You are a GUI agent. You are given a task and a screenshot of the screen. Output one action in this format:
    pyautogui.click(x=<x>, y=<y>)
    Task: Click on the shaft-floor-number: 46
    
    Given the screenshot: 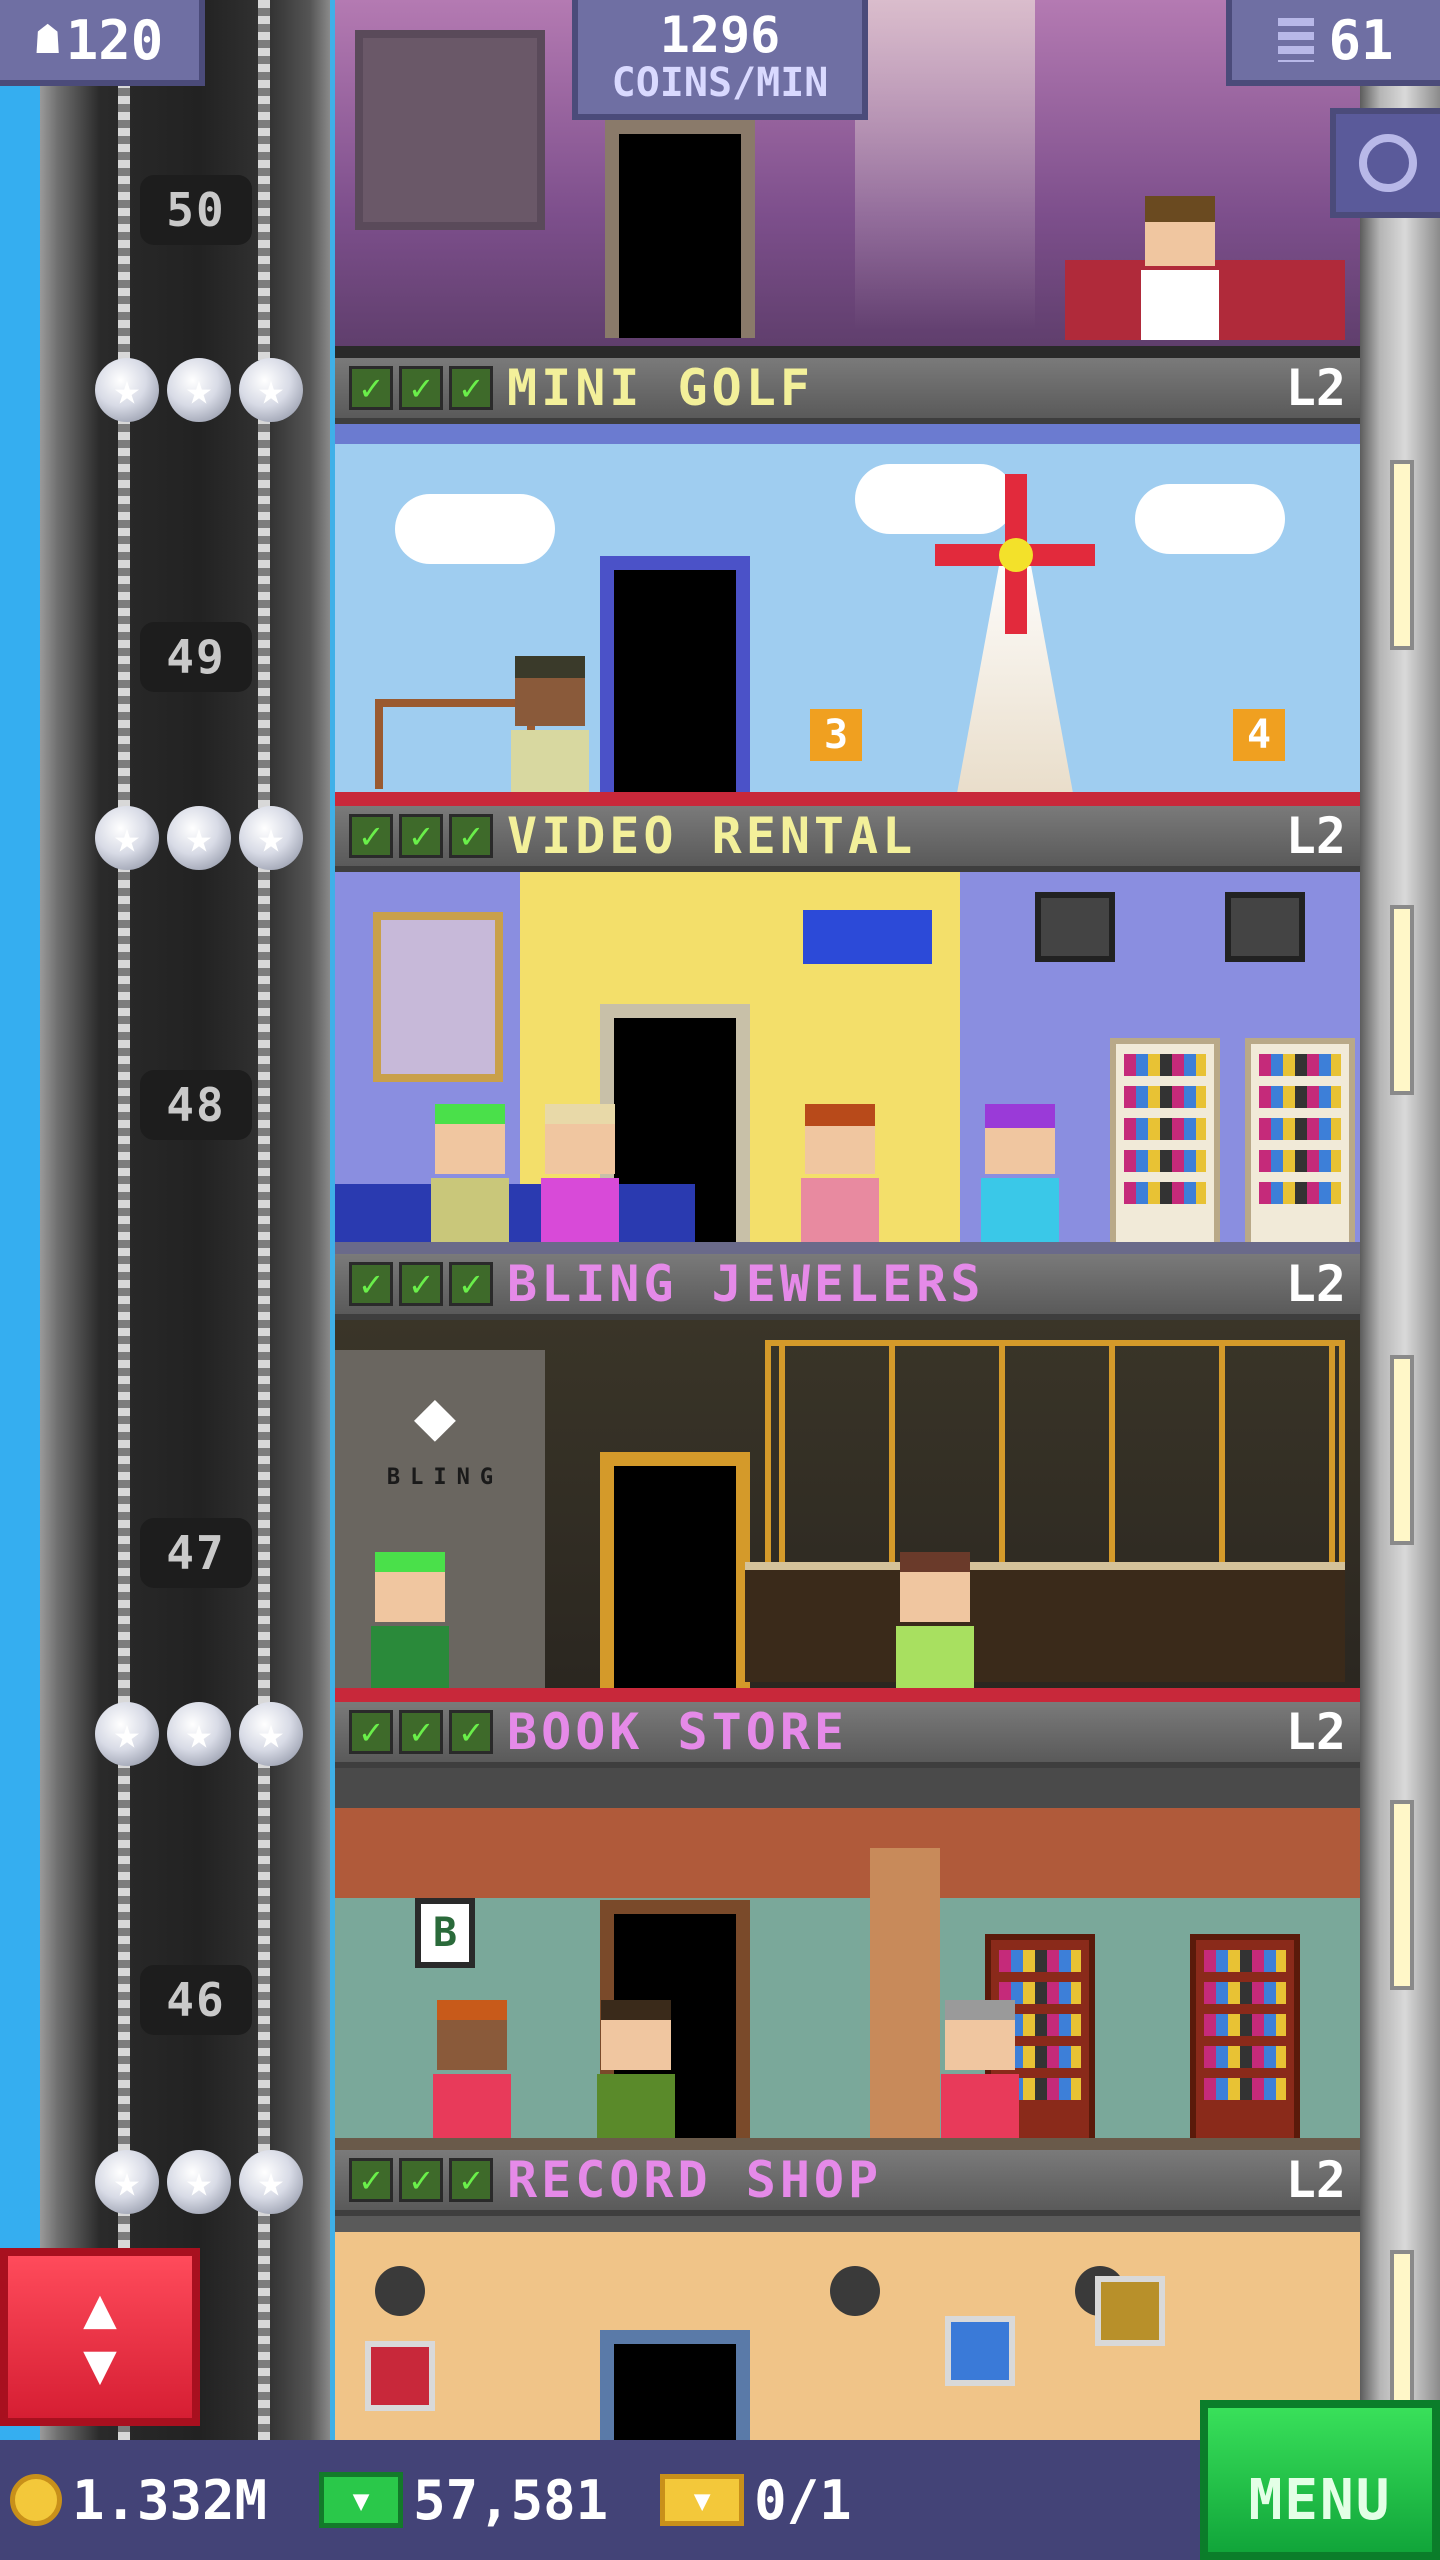 What is the action you would take?
    pyautogui.click(x=196, y=2000)
    